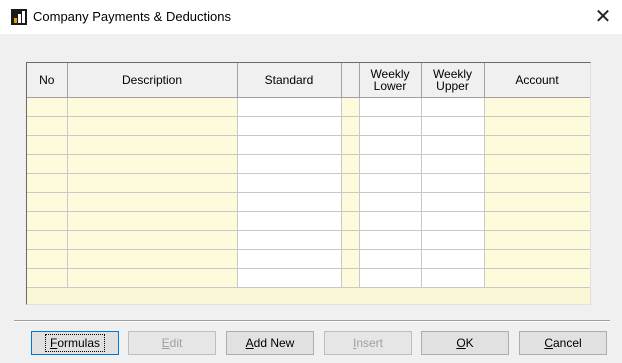 The width and height of the screenshot is (622, 363). I want to click on close-icon: ✕, so click(603, 17).